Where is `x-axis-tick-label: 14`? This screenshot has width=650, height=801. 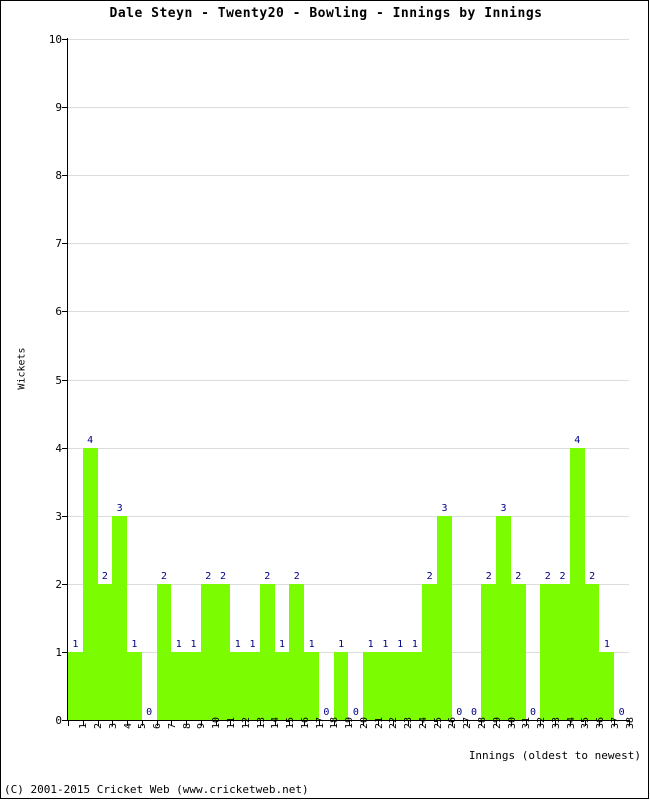 x-axis-tick-label: 14 is located at coordinates (276, 722).